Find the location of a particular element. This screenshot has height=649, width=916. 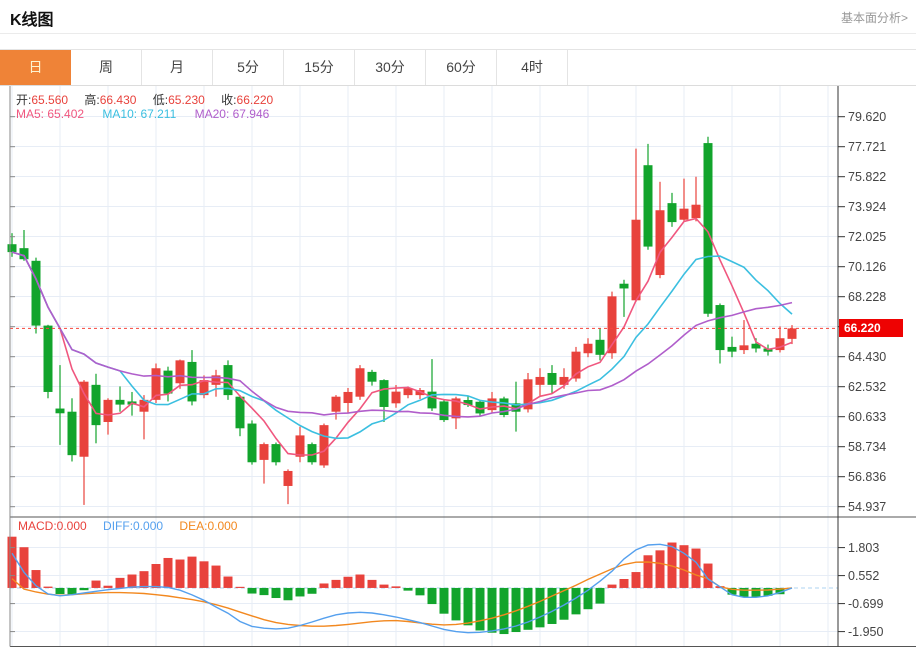

dea-value-readout: DEA:0.000 is located at coordinates (208, 526).